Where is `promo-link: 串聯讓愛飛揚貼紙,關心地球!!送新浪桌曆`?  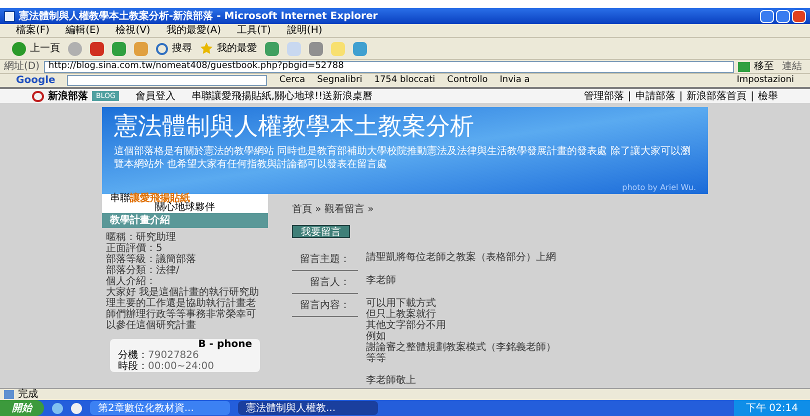
promo-link: 串聯讓愛飛揚貼紙,關心地球!!送新浪桌曆 is located at coordinates (282, 96).